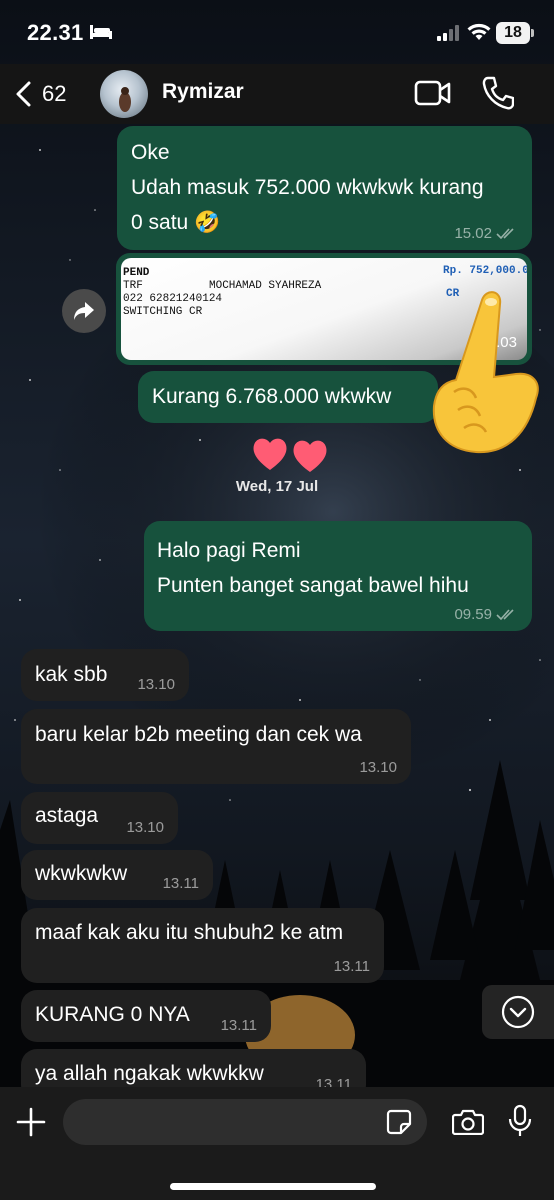 The image size is (554, 1200). What do you see at coordinates (198, 734) in the screenshot?
I see `message-text: baru kelar b2b meeting dan cek wa` at bounding box center [198, 734].